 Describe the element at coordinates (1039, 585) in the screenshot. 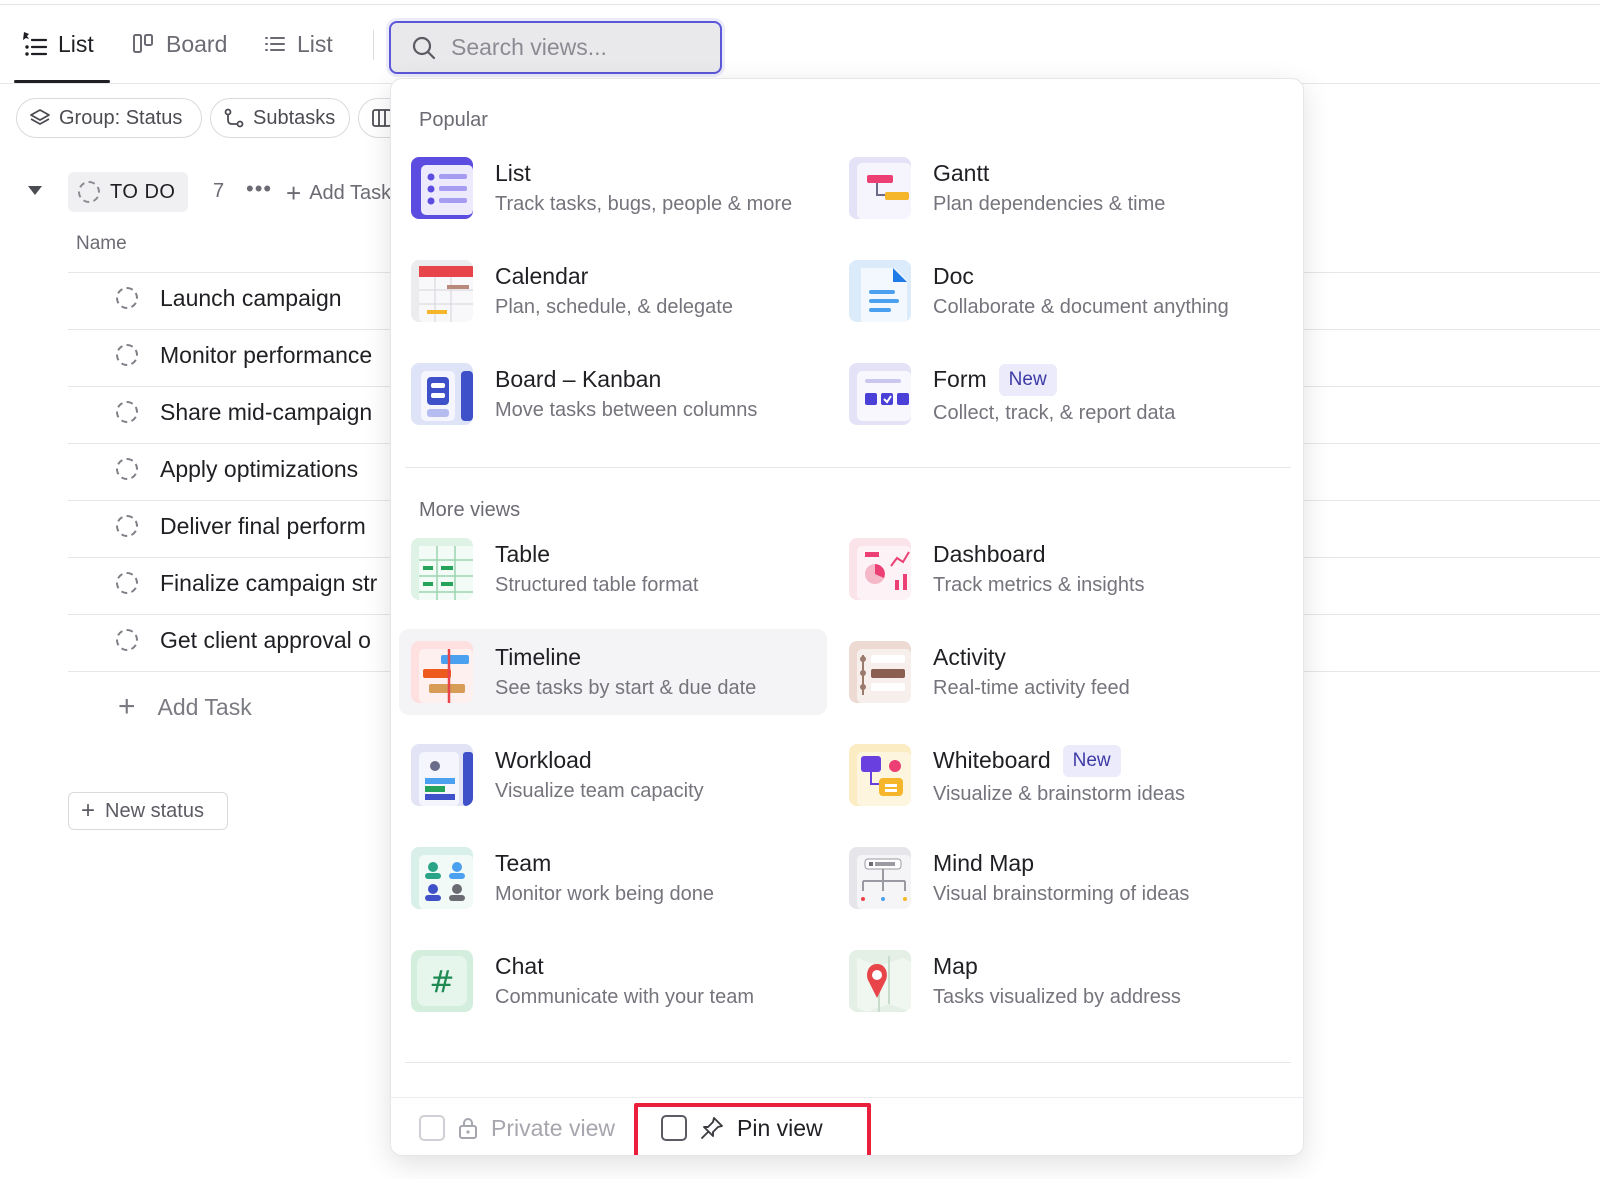

I see `view-description: Track metrics & insights` at that location.